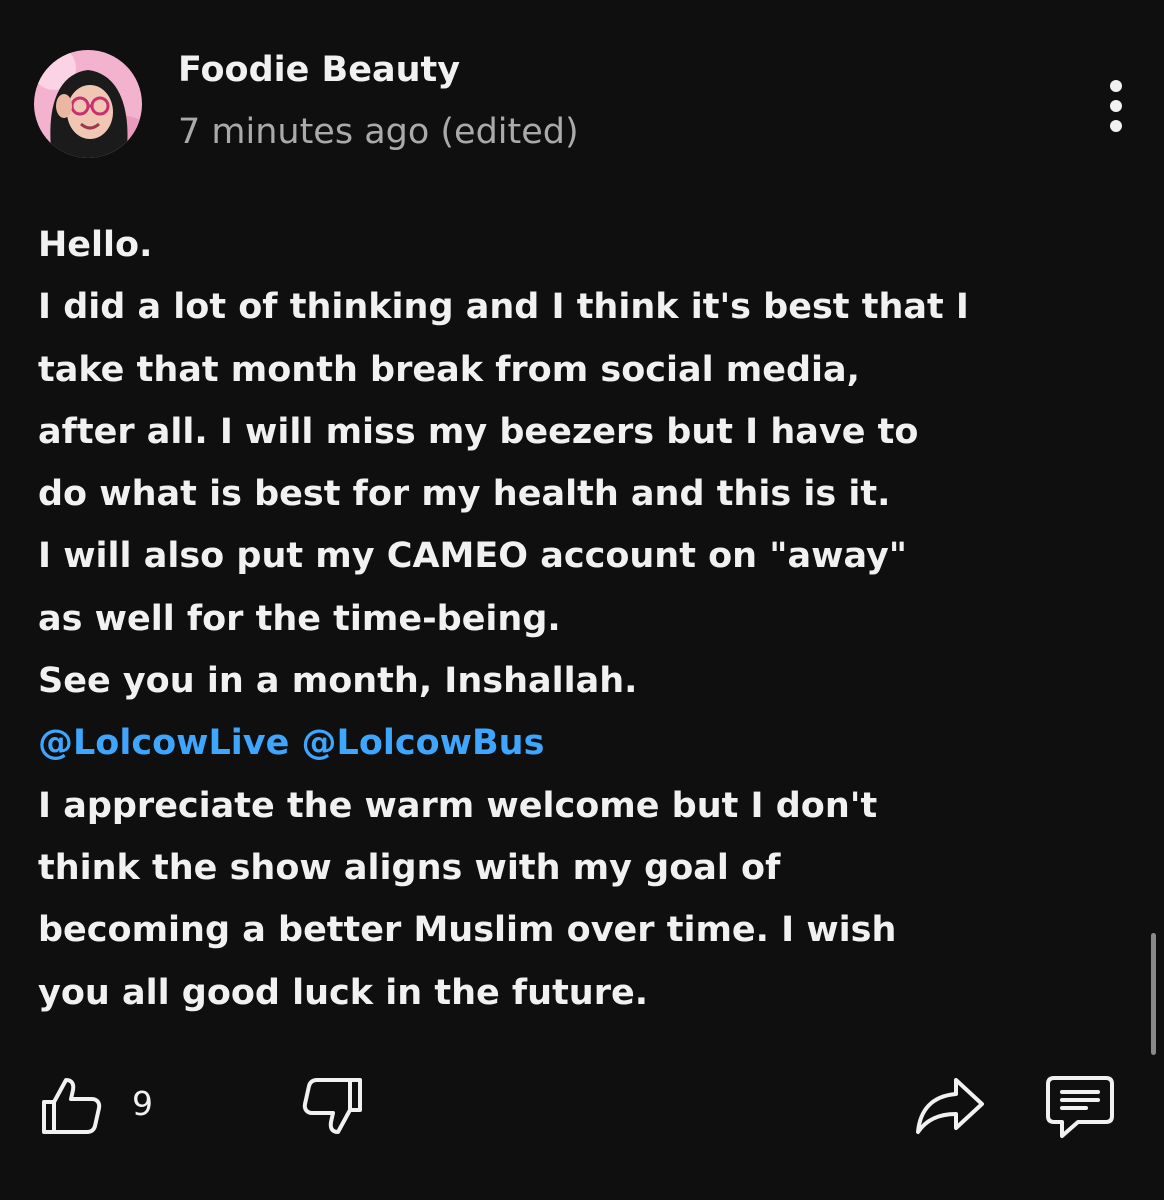 The image size is (1164, 1200). Describe the element at coordinates (588, 743) in the screenshot. I see `mentions-line: @LolcowLive @LolcowBus` at that location.